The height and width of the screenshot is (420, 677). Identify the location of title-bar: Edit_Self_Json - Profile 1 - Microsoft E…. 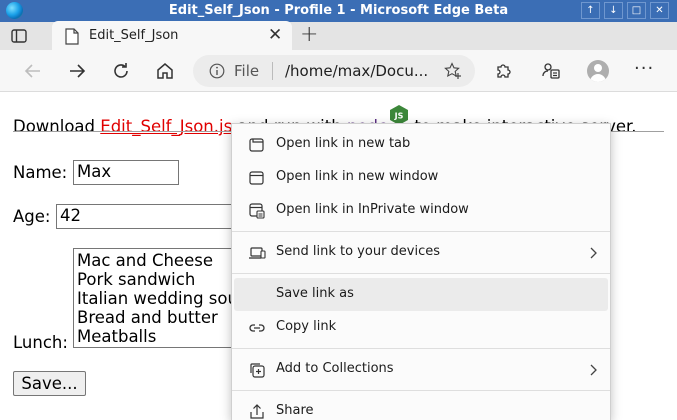
(338, 11).